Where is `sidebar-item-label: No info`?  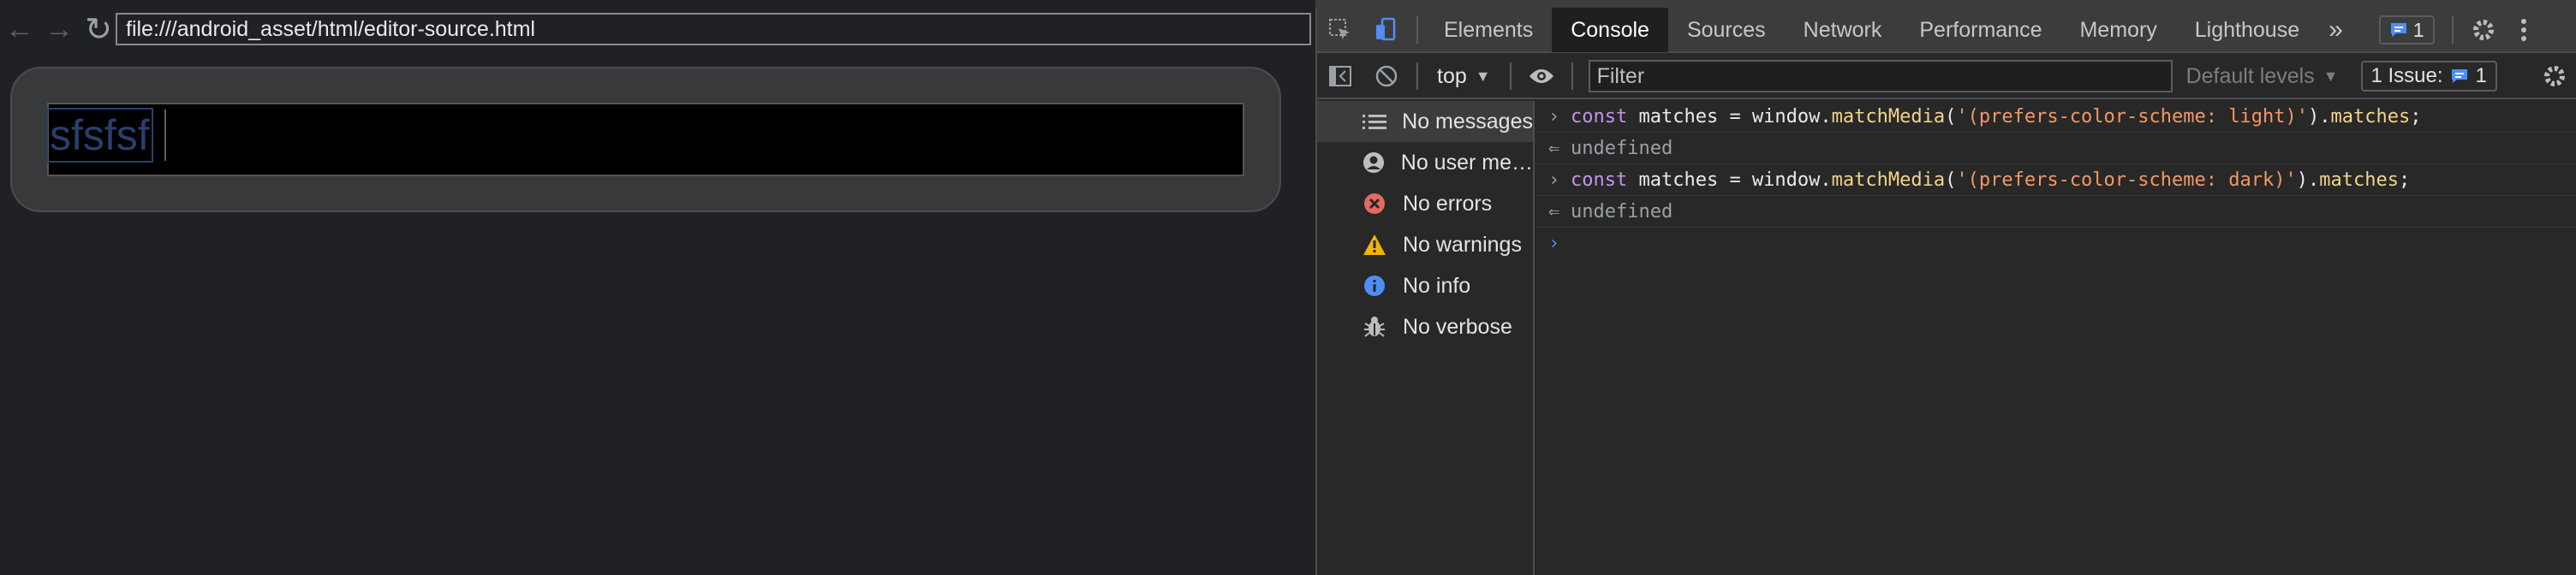
sidebar-item-label: No info is located at coordinates (1437, 285).